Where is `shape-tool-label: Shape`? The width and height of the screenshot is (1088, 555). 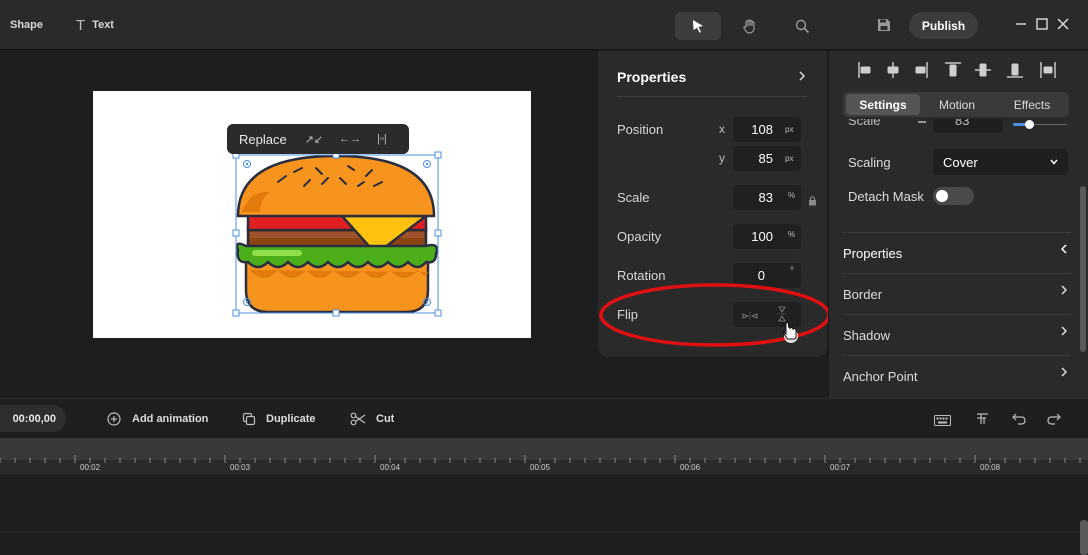 shape-tool-label: Shape is located at coordinates (27, 25).